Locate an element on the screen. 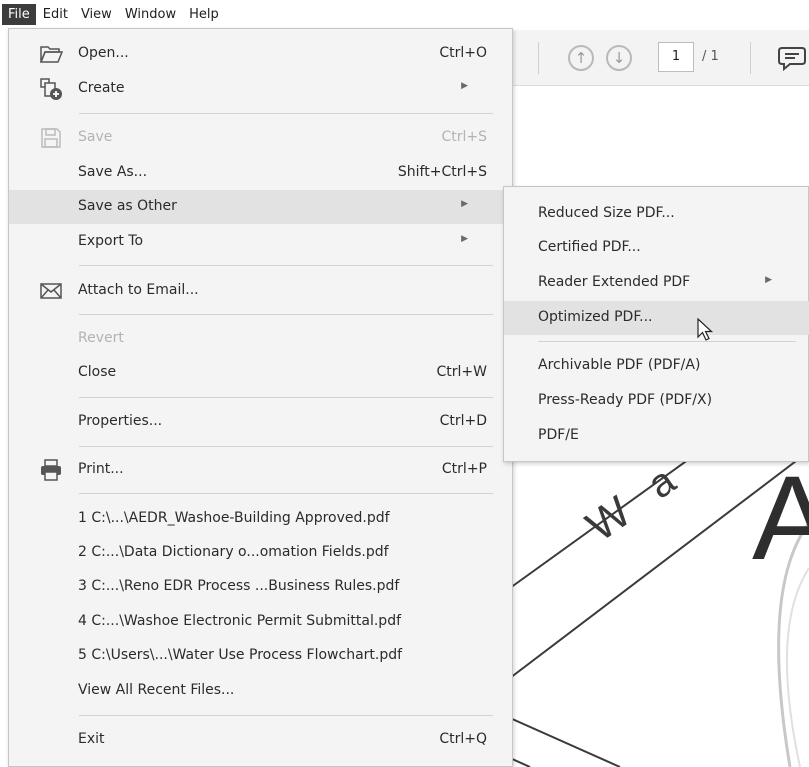 This screenshot has width=809, height=767. submenu-item-reader-extended-pdf: Reader Extended PDF ▶ is located at coordinates (656, 283).